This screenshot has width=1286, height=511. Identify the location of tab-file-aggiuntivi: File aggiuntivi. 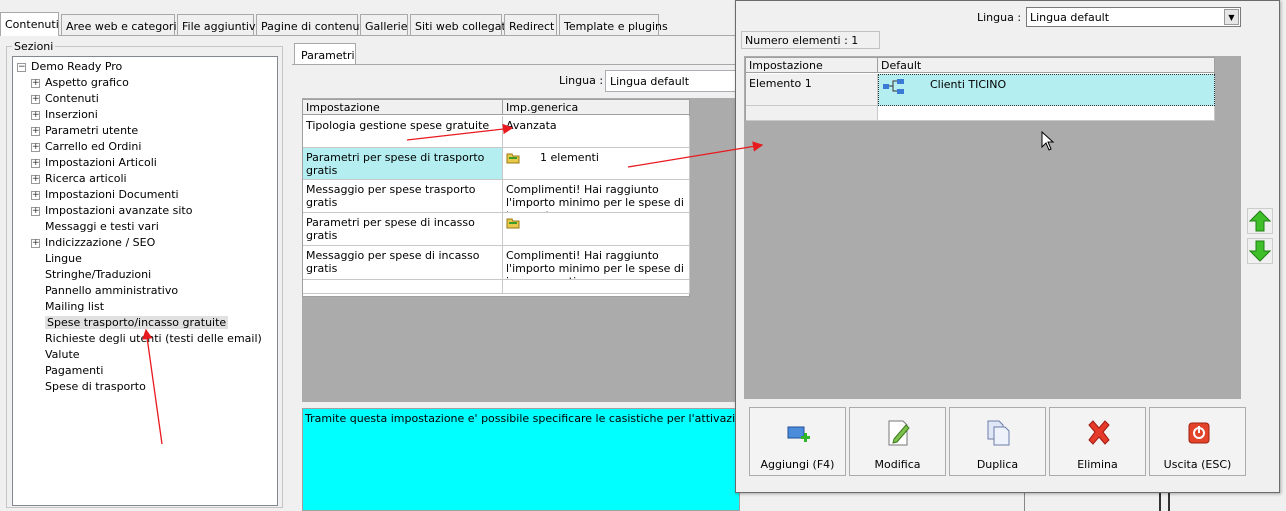
(218, 25).